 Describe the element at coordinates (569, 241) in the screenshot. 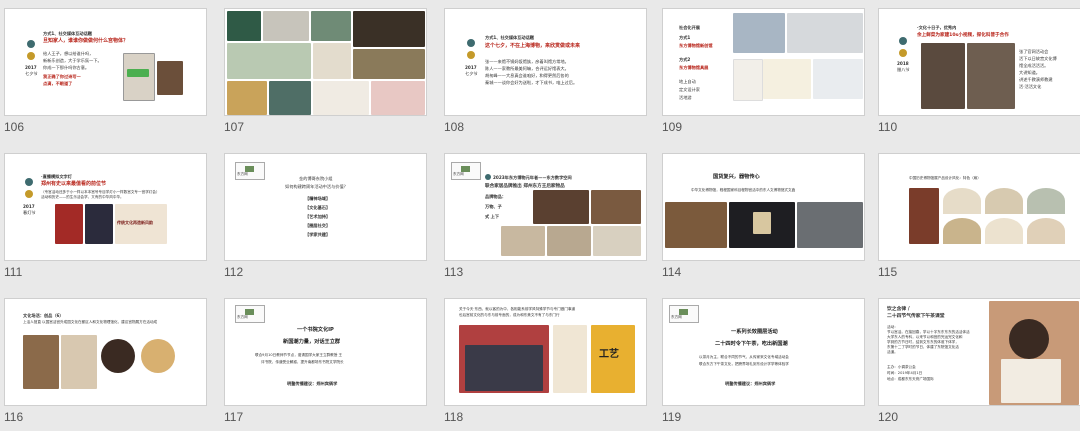

I see `photo-furniture` at that location.